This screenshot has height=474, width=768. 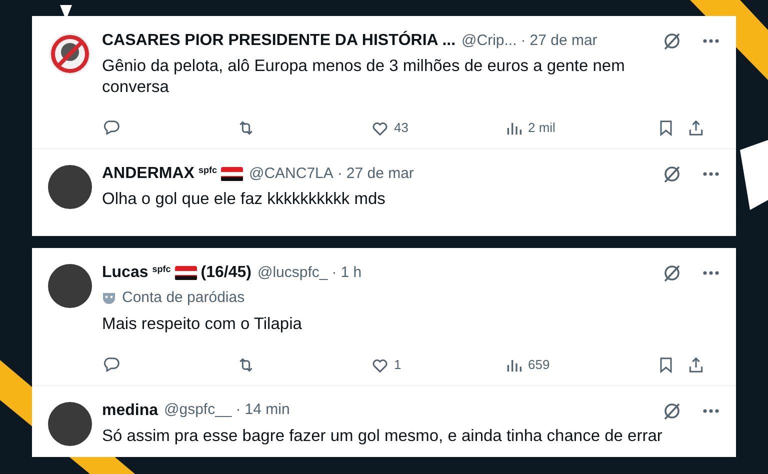 I want to click on action-count: 1, so click(x=398, y=365).